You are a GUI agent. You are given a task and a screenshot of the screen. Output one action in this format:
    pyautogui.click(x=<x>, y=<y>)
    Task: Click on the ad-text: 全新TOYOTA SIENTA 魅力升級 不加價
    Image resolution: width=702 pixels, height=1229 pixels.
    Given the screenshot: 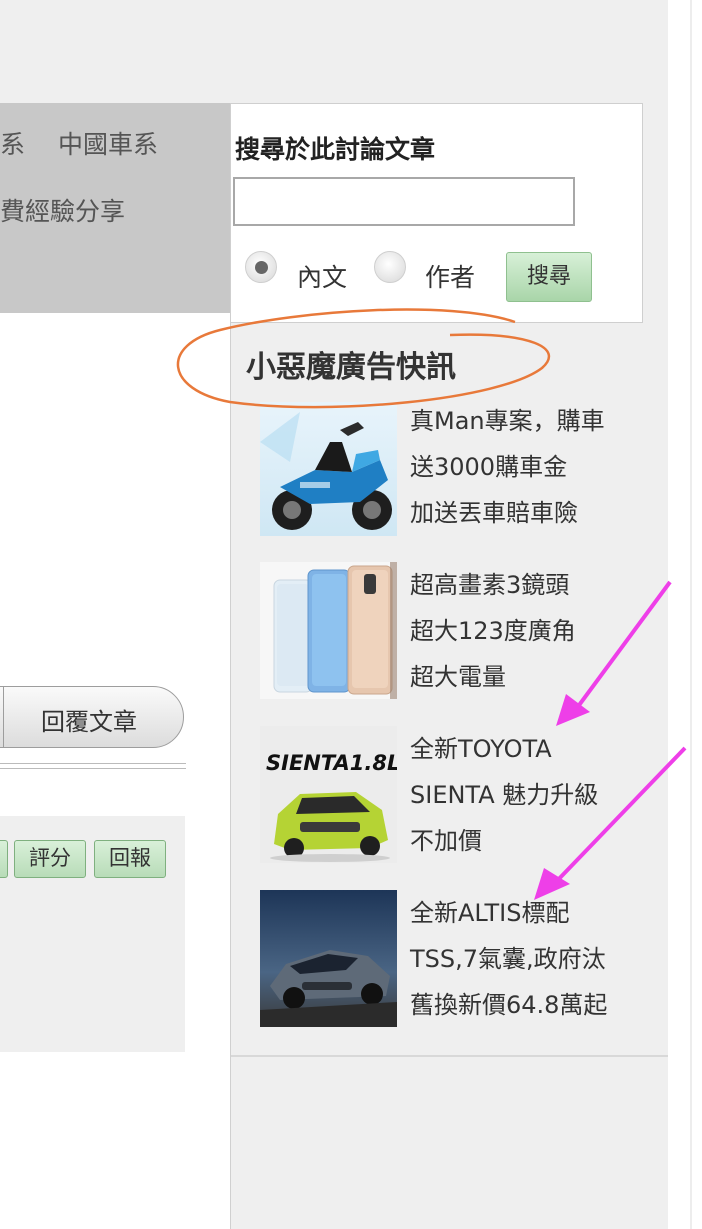 What is the action you would take?
    pyautogui.click(x=504, y=795)
    